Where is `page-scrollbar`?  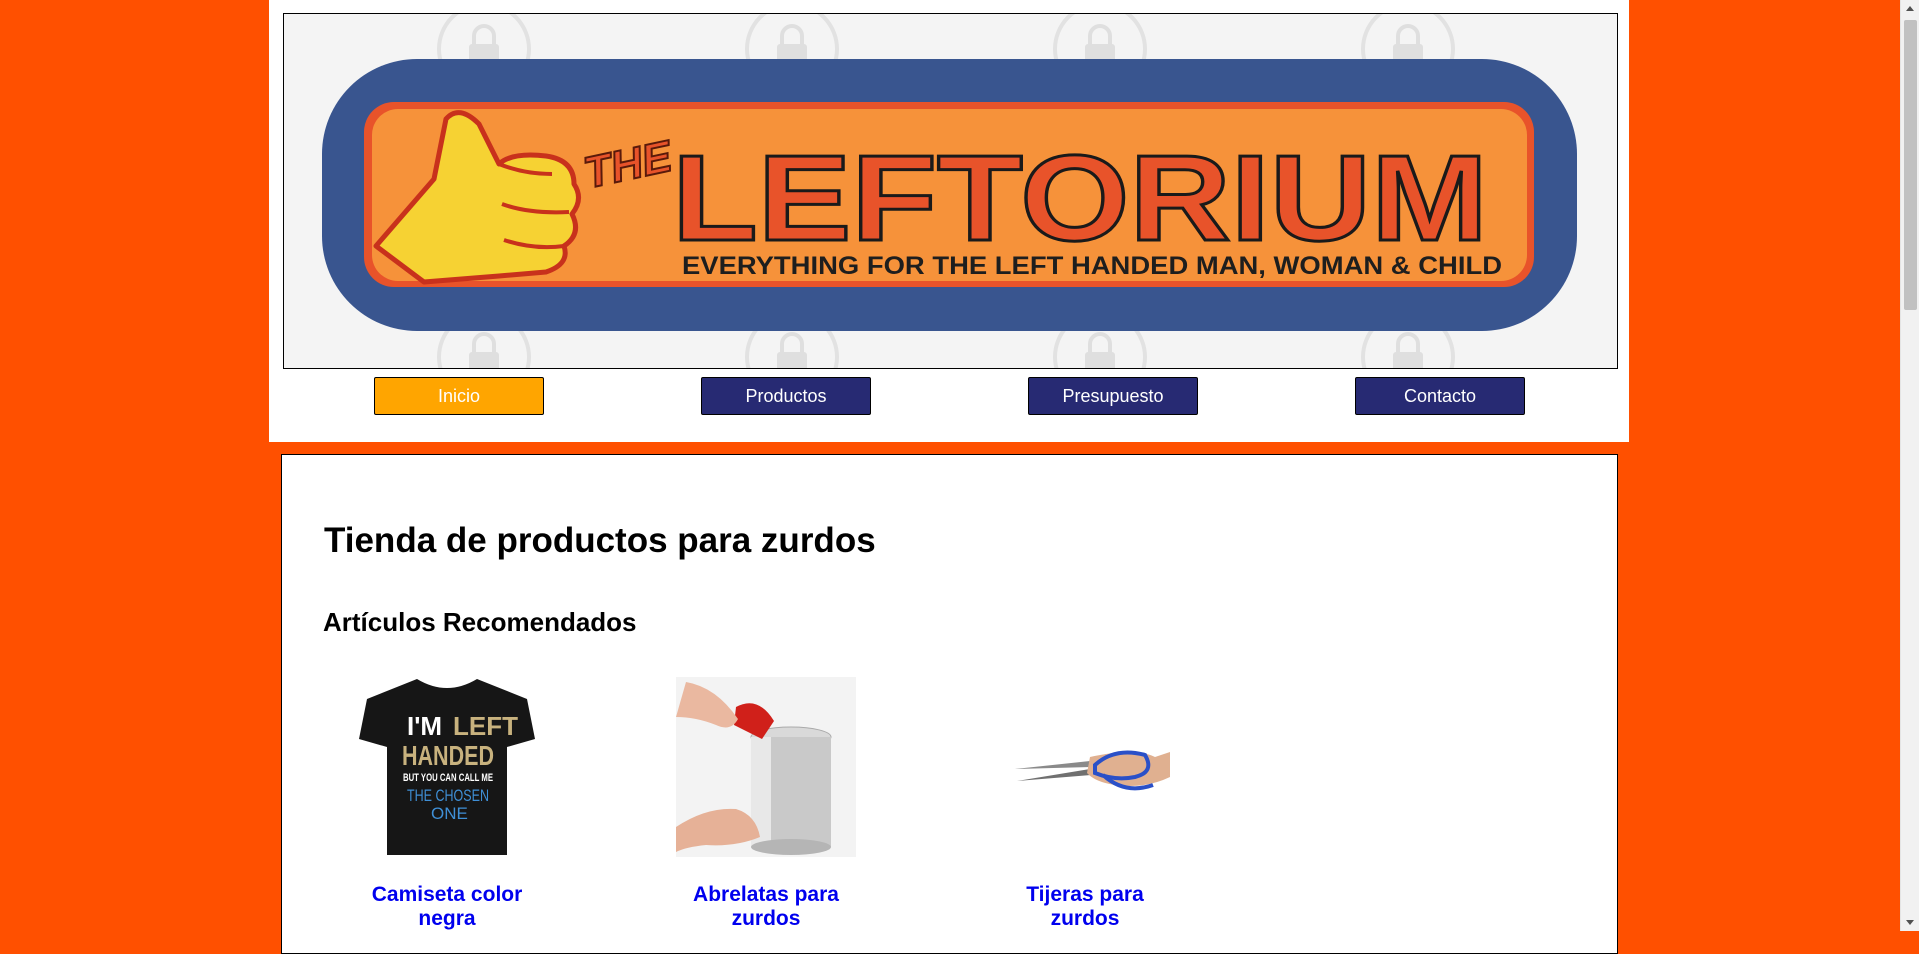
page-scrollbar is located at coordinates (1909, 465).